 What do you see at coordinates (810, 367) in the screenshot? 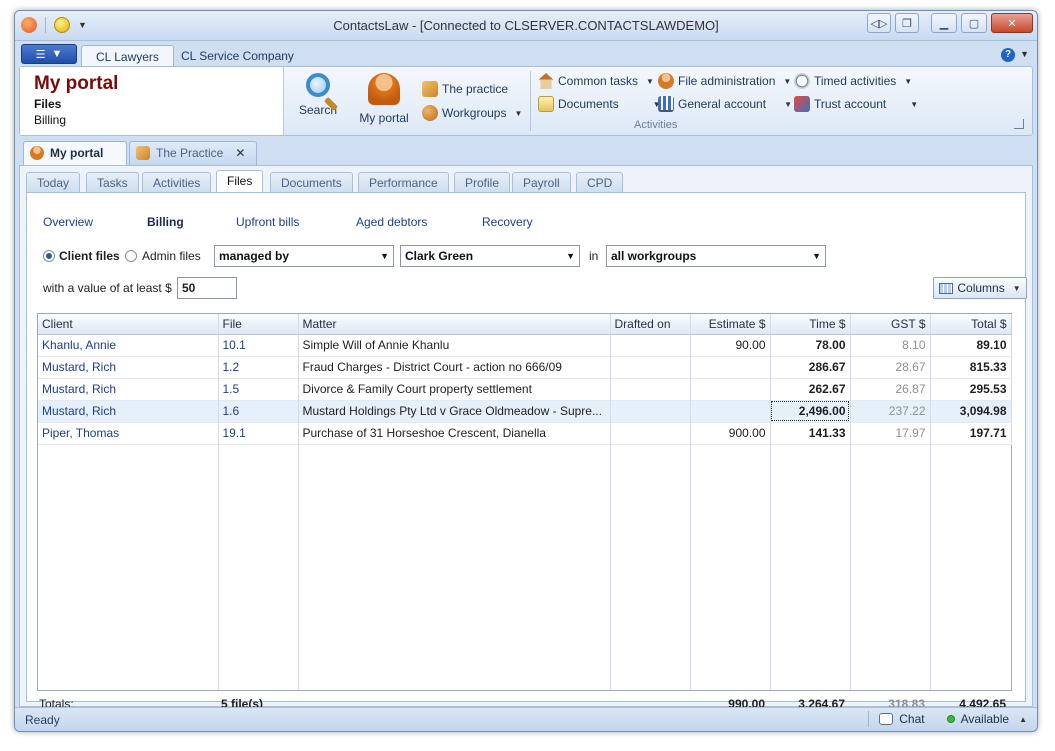
I see `time-cell: 286.67` at bounding box center [810, 367].